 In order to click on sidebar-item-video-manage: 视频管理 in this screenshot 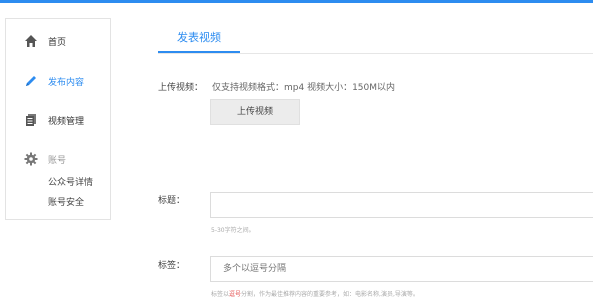, I will do `click(58, 120)`.